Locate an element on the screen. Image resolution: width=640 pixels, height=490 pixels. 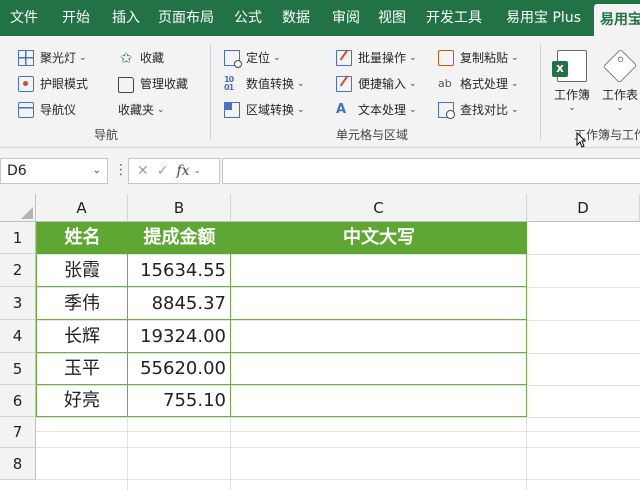
table-cell-name: 季伟 is located at coordinates (82, 303).